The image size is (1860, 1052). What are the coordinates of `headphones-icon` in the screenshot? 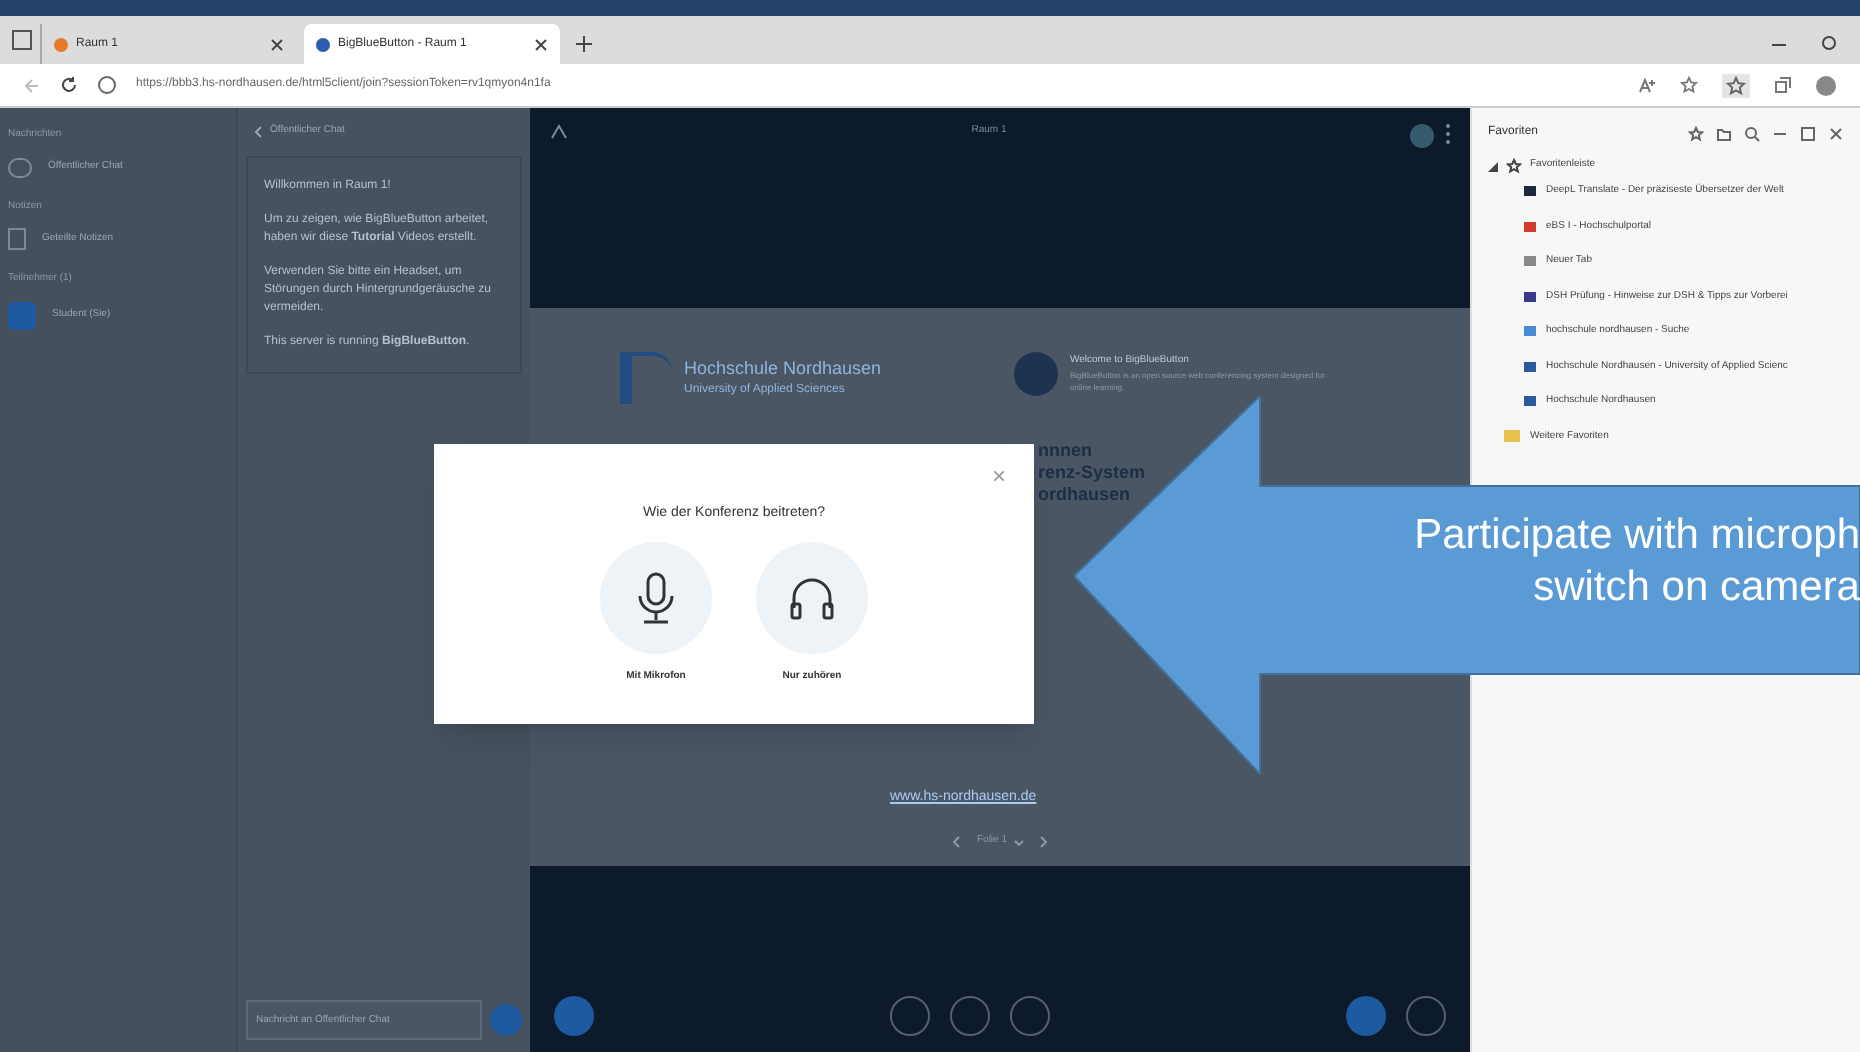 It's located at (812, 597).